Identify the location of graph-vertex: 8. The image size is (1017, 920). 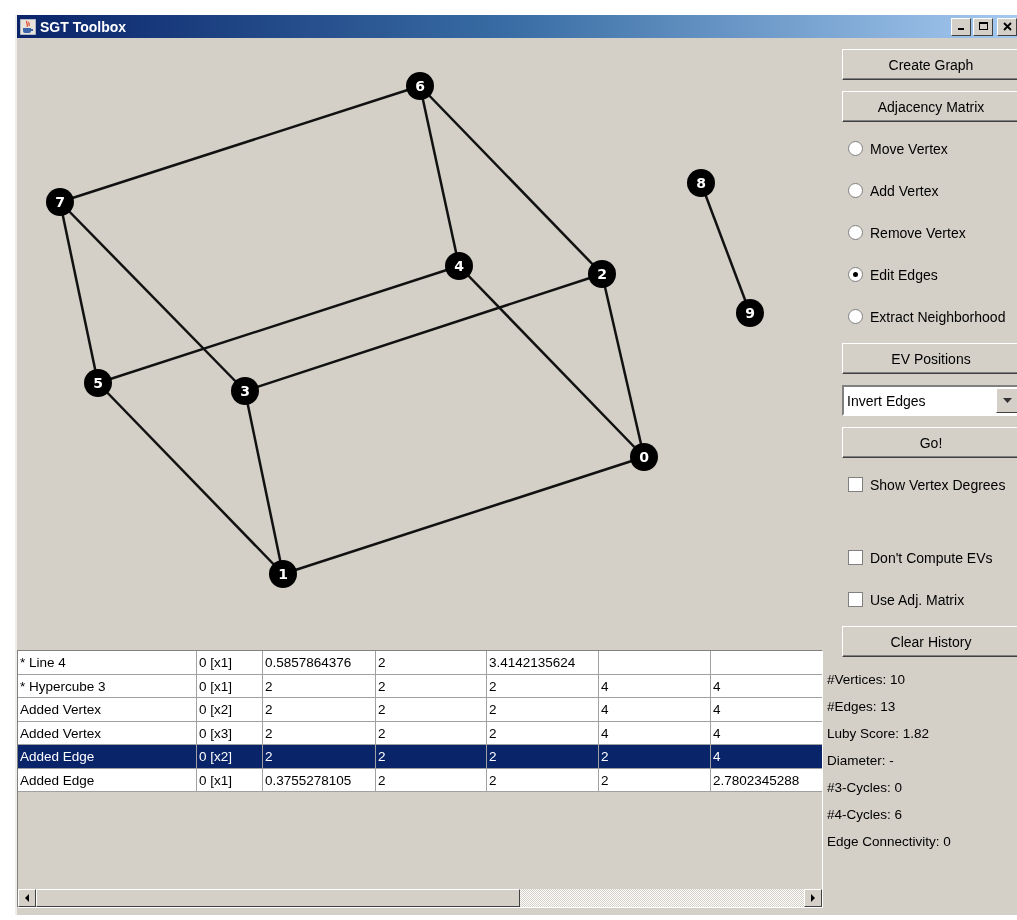
(701, 183).